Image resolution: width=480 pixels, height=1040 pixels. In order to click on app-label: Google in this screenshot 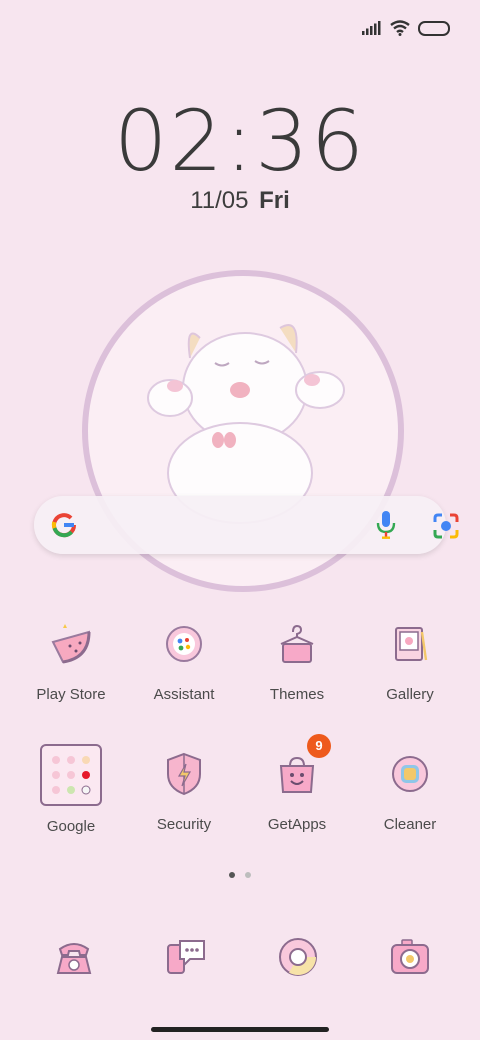, I will do `click(71, 826)`.